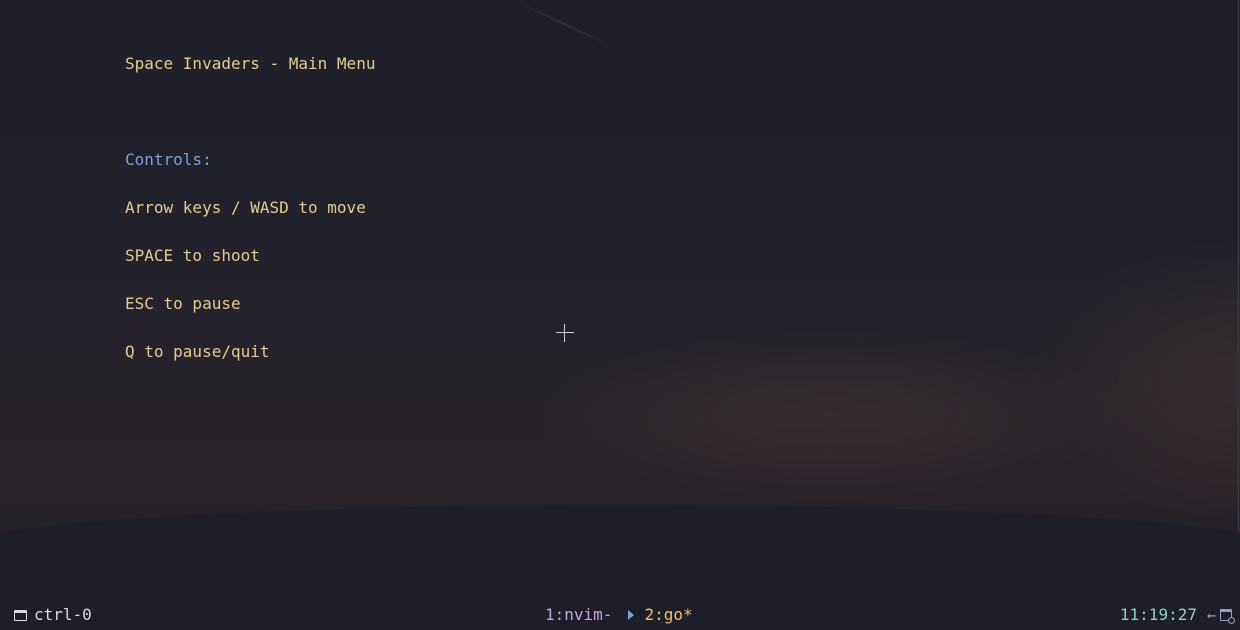  Describe the element at coordinates (168, 159) in the screenshot. I see `controls-heading: Controls:` at that location.